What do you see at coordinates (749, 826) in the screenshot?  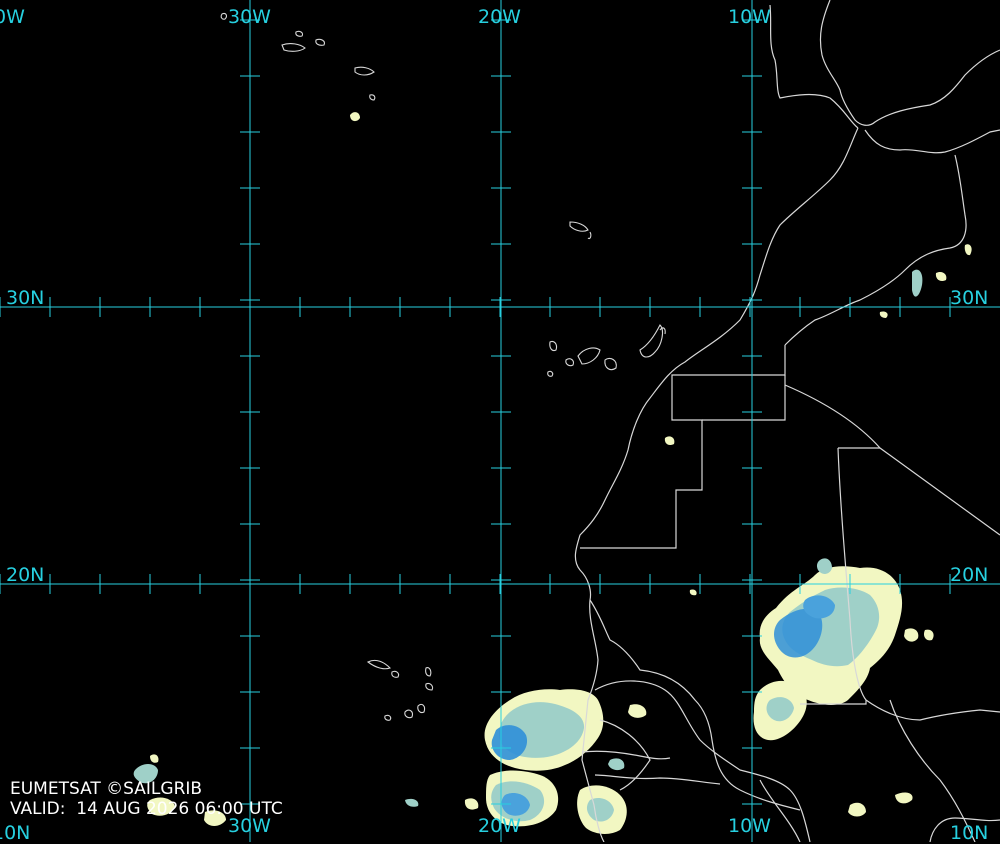 I see `lon-label-bottom-10w: 10W` at bounding box center [749, 826].